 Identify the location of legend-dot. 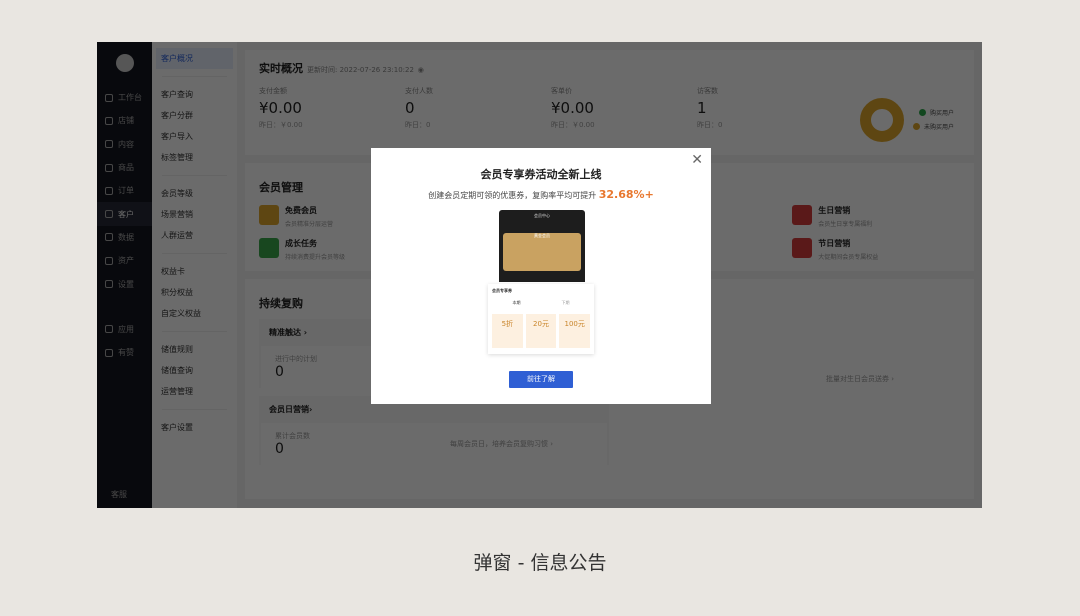
(922, 112).